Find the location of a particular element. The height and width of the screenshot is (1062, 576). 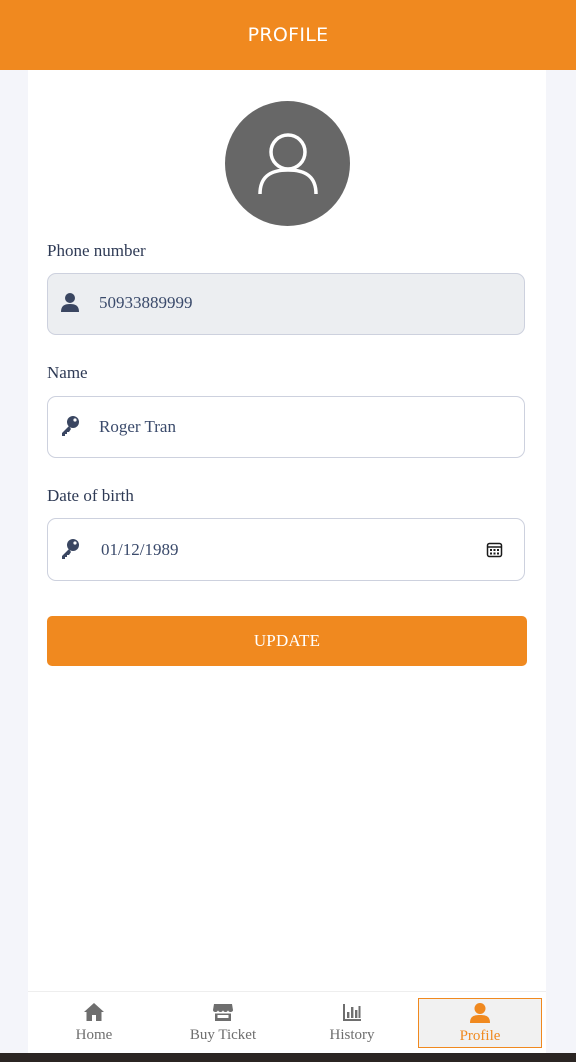

phone-label: Phone number is located at coordinates (96, 250).